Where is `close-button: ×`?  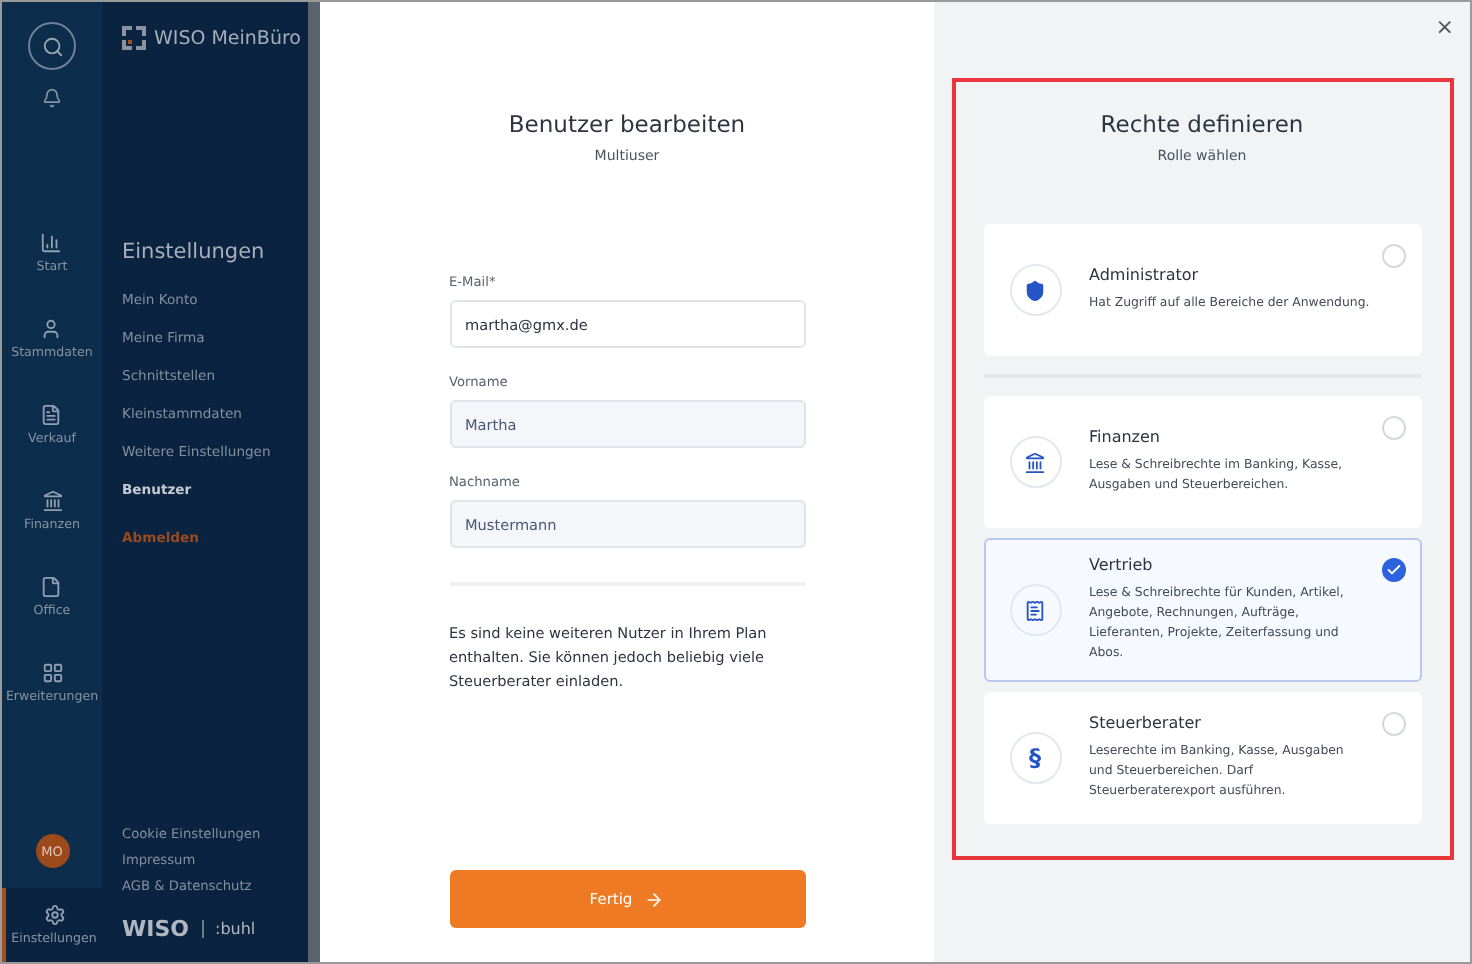 close-button: × is located at coordinates (1444, 27).